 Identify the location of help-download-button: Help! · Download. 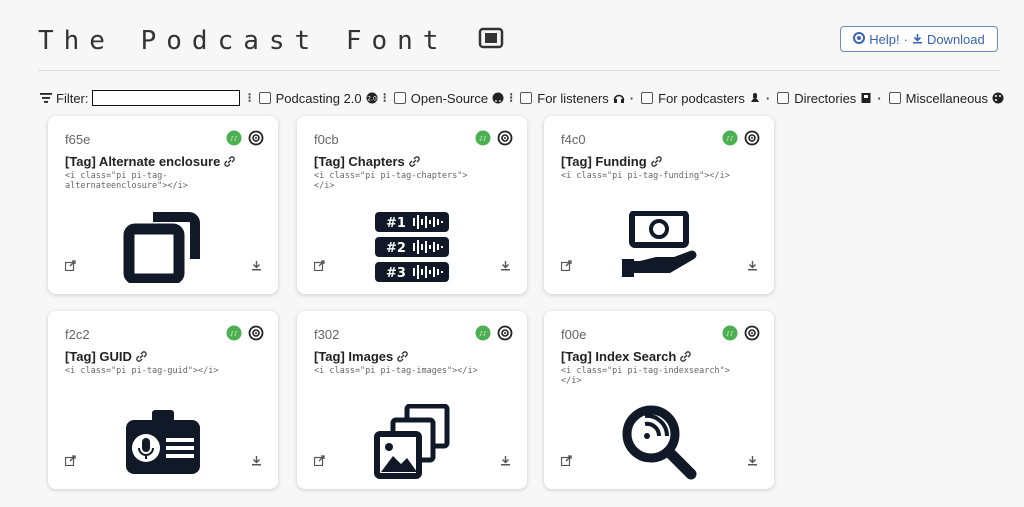
(919, 39).